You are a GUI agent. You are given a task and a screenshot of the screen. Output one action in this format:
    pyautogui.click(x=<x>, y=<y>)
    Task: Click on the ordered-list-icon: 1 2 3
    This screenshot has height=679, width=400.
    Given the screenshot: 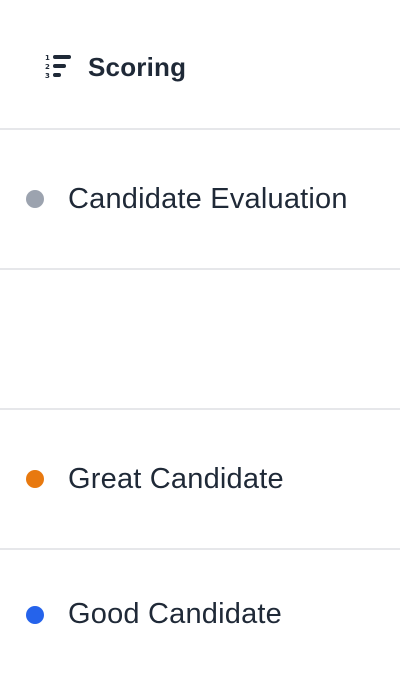 What is the action you would take?
    pyautogui.click(x=59, y=67)
    